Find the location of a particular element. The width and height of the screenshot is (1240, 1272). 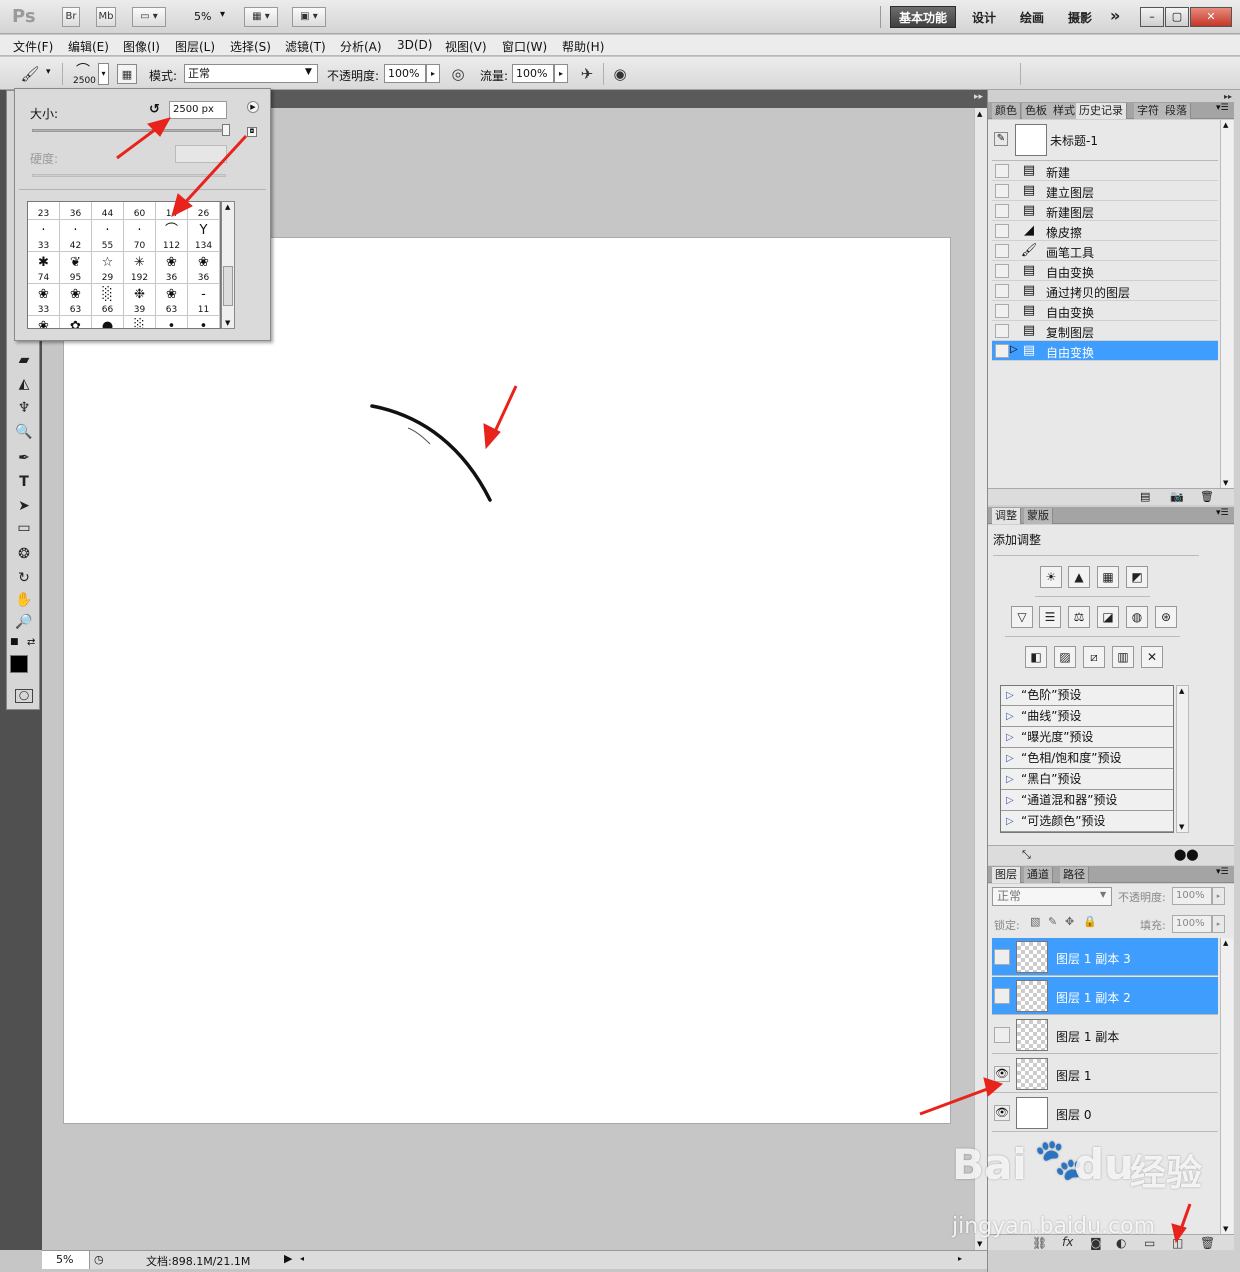

new-snapshot-icon: 📷 is located at coordinates (1177, 496).